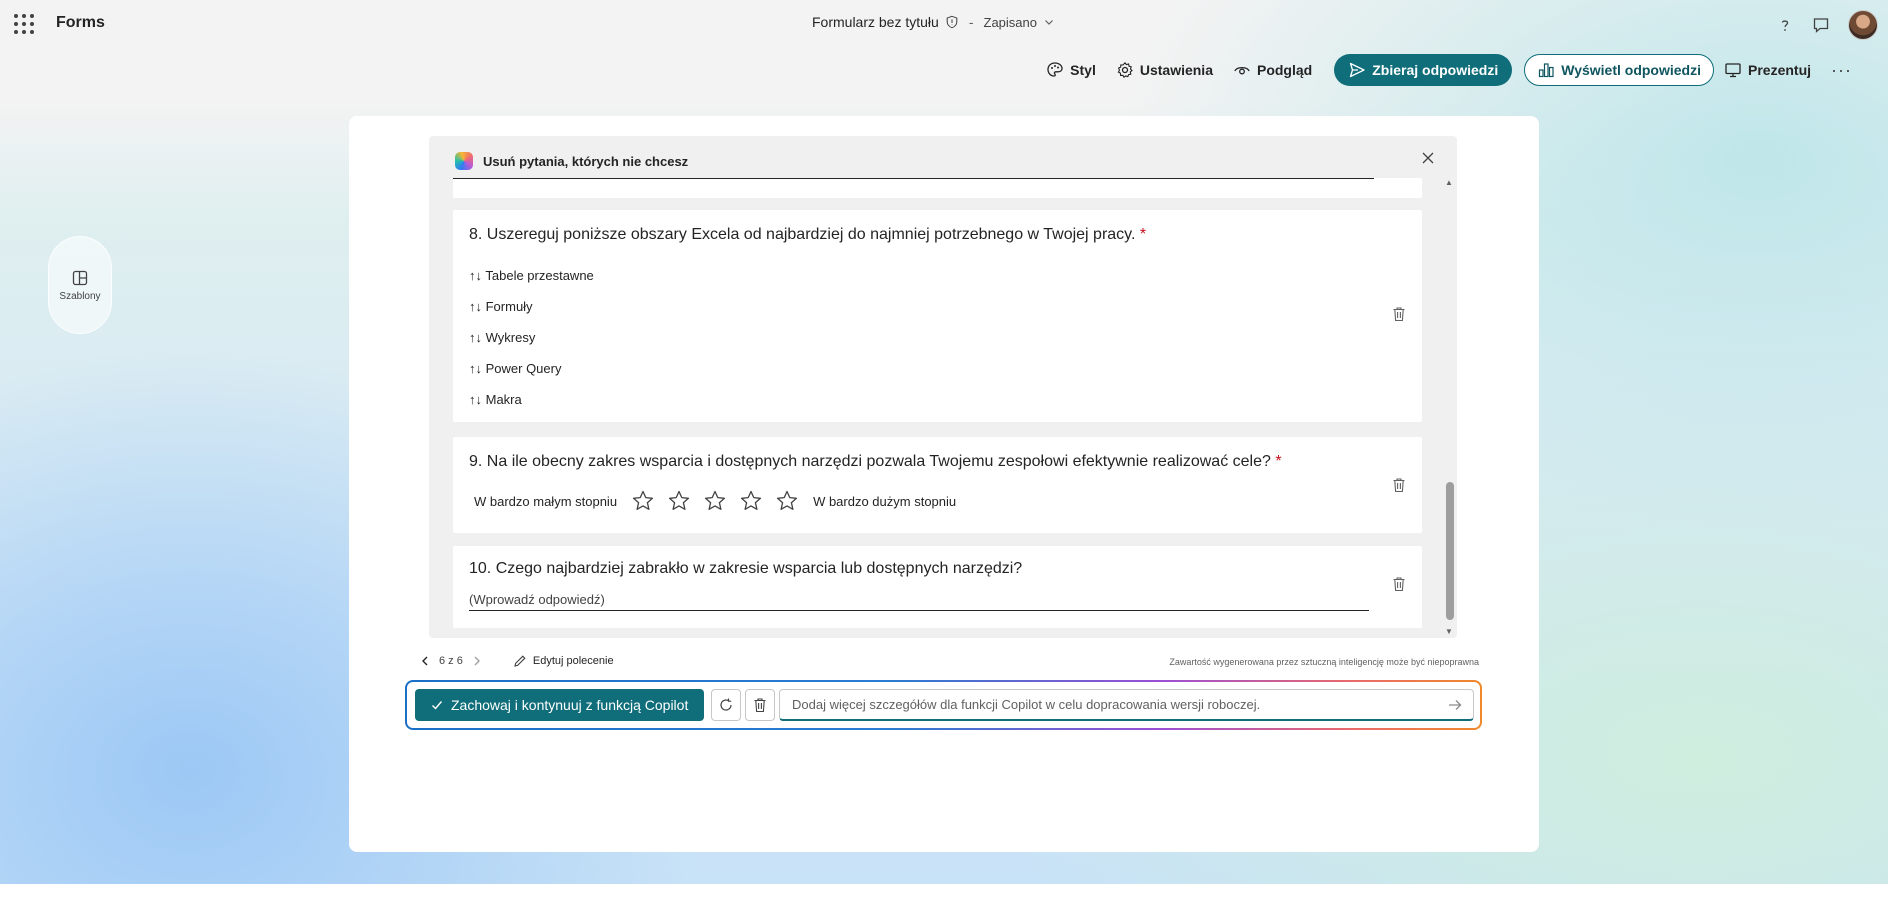 This screenshot has height=917, width=1888. What do you see at coordinates (1125, 70) in the screenshot?
I see `gear-icon` at bounding box center [1125, 70].